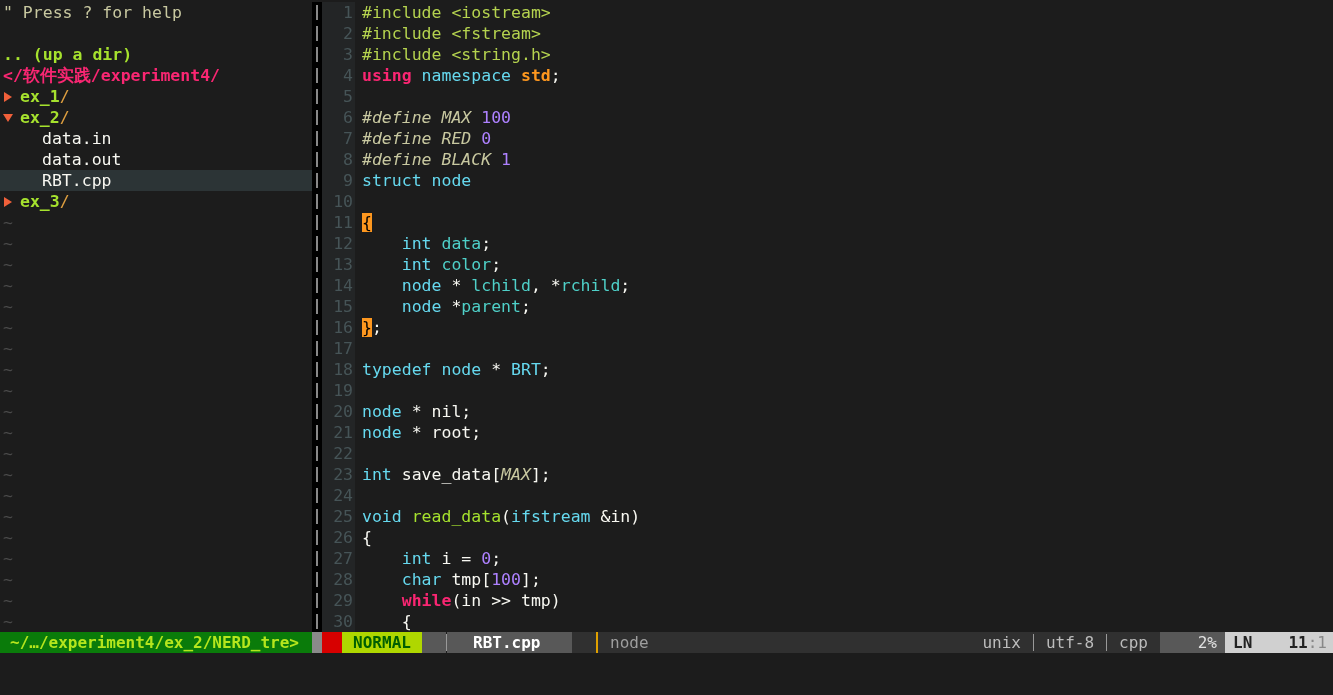  I want to click on code-line: int color;, so click(451, 264).